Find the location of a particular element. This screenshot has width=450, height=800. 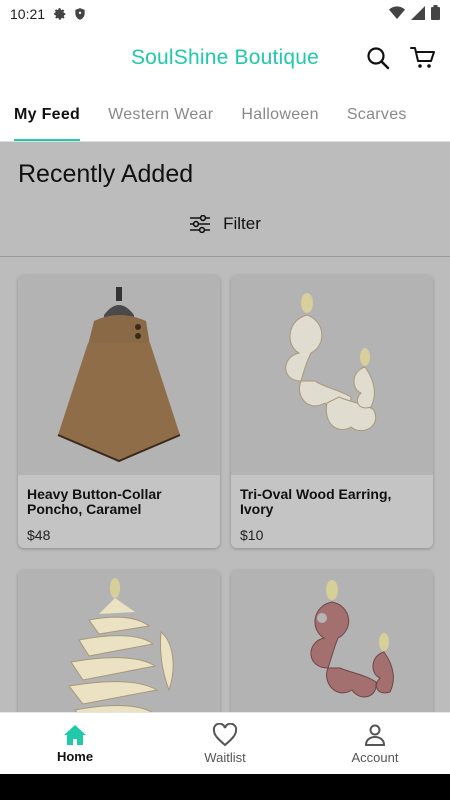

battery-icon is located at coordinates (435, 14).